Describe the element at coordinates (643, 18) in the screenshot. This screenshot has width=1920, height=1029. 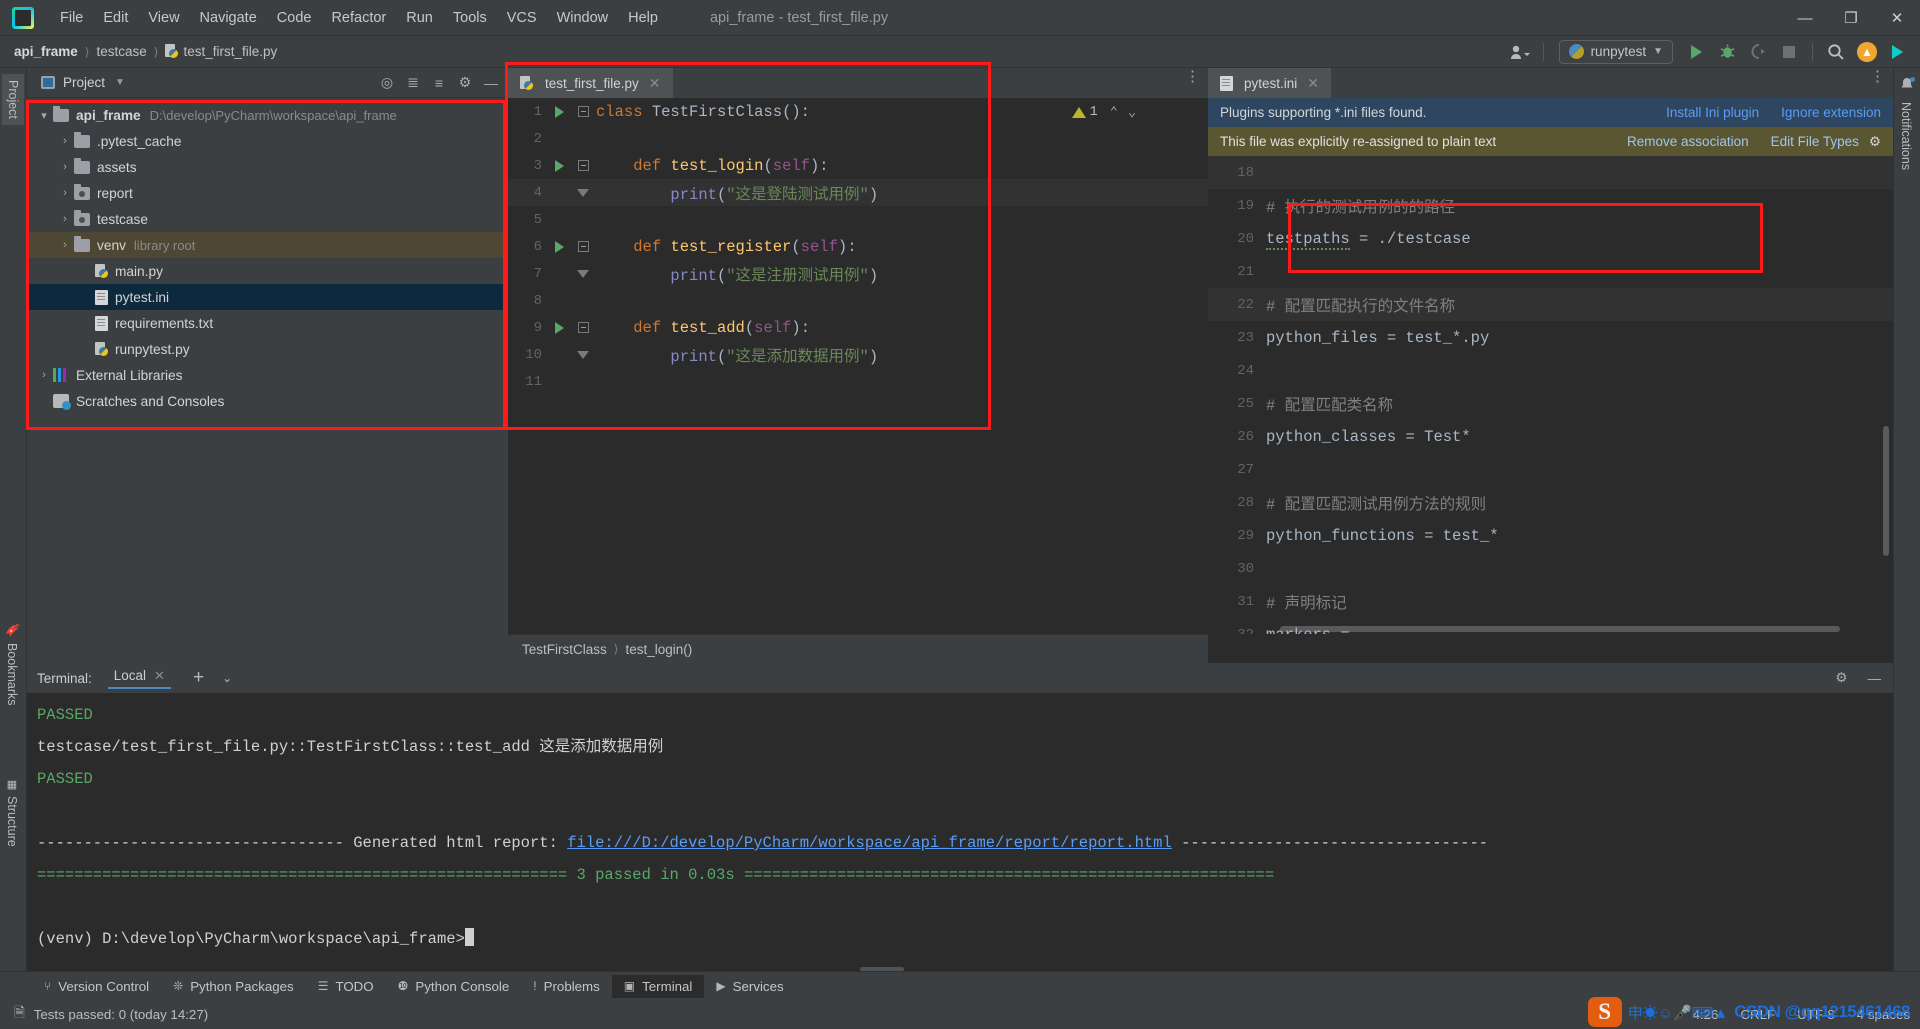
I see `menu-help: Help` at that location.